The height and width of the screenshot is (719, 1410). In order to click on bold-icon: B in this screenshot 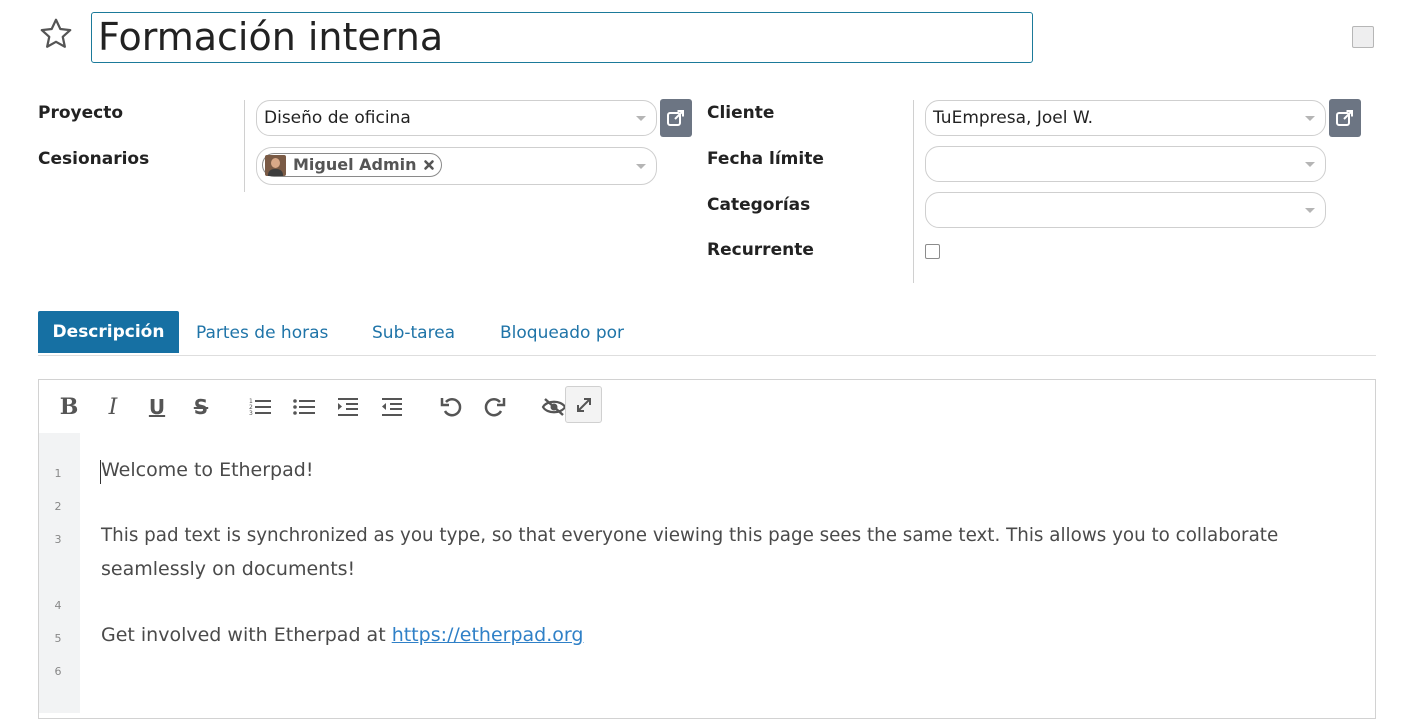, I will do `click(69, 407)`.